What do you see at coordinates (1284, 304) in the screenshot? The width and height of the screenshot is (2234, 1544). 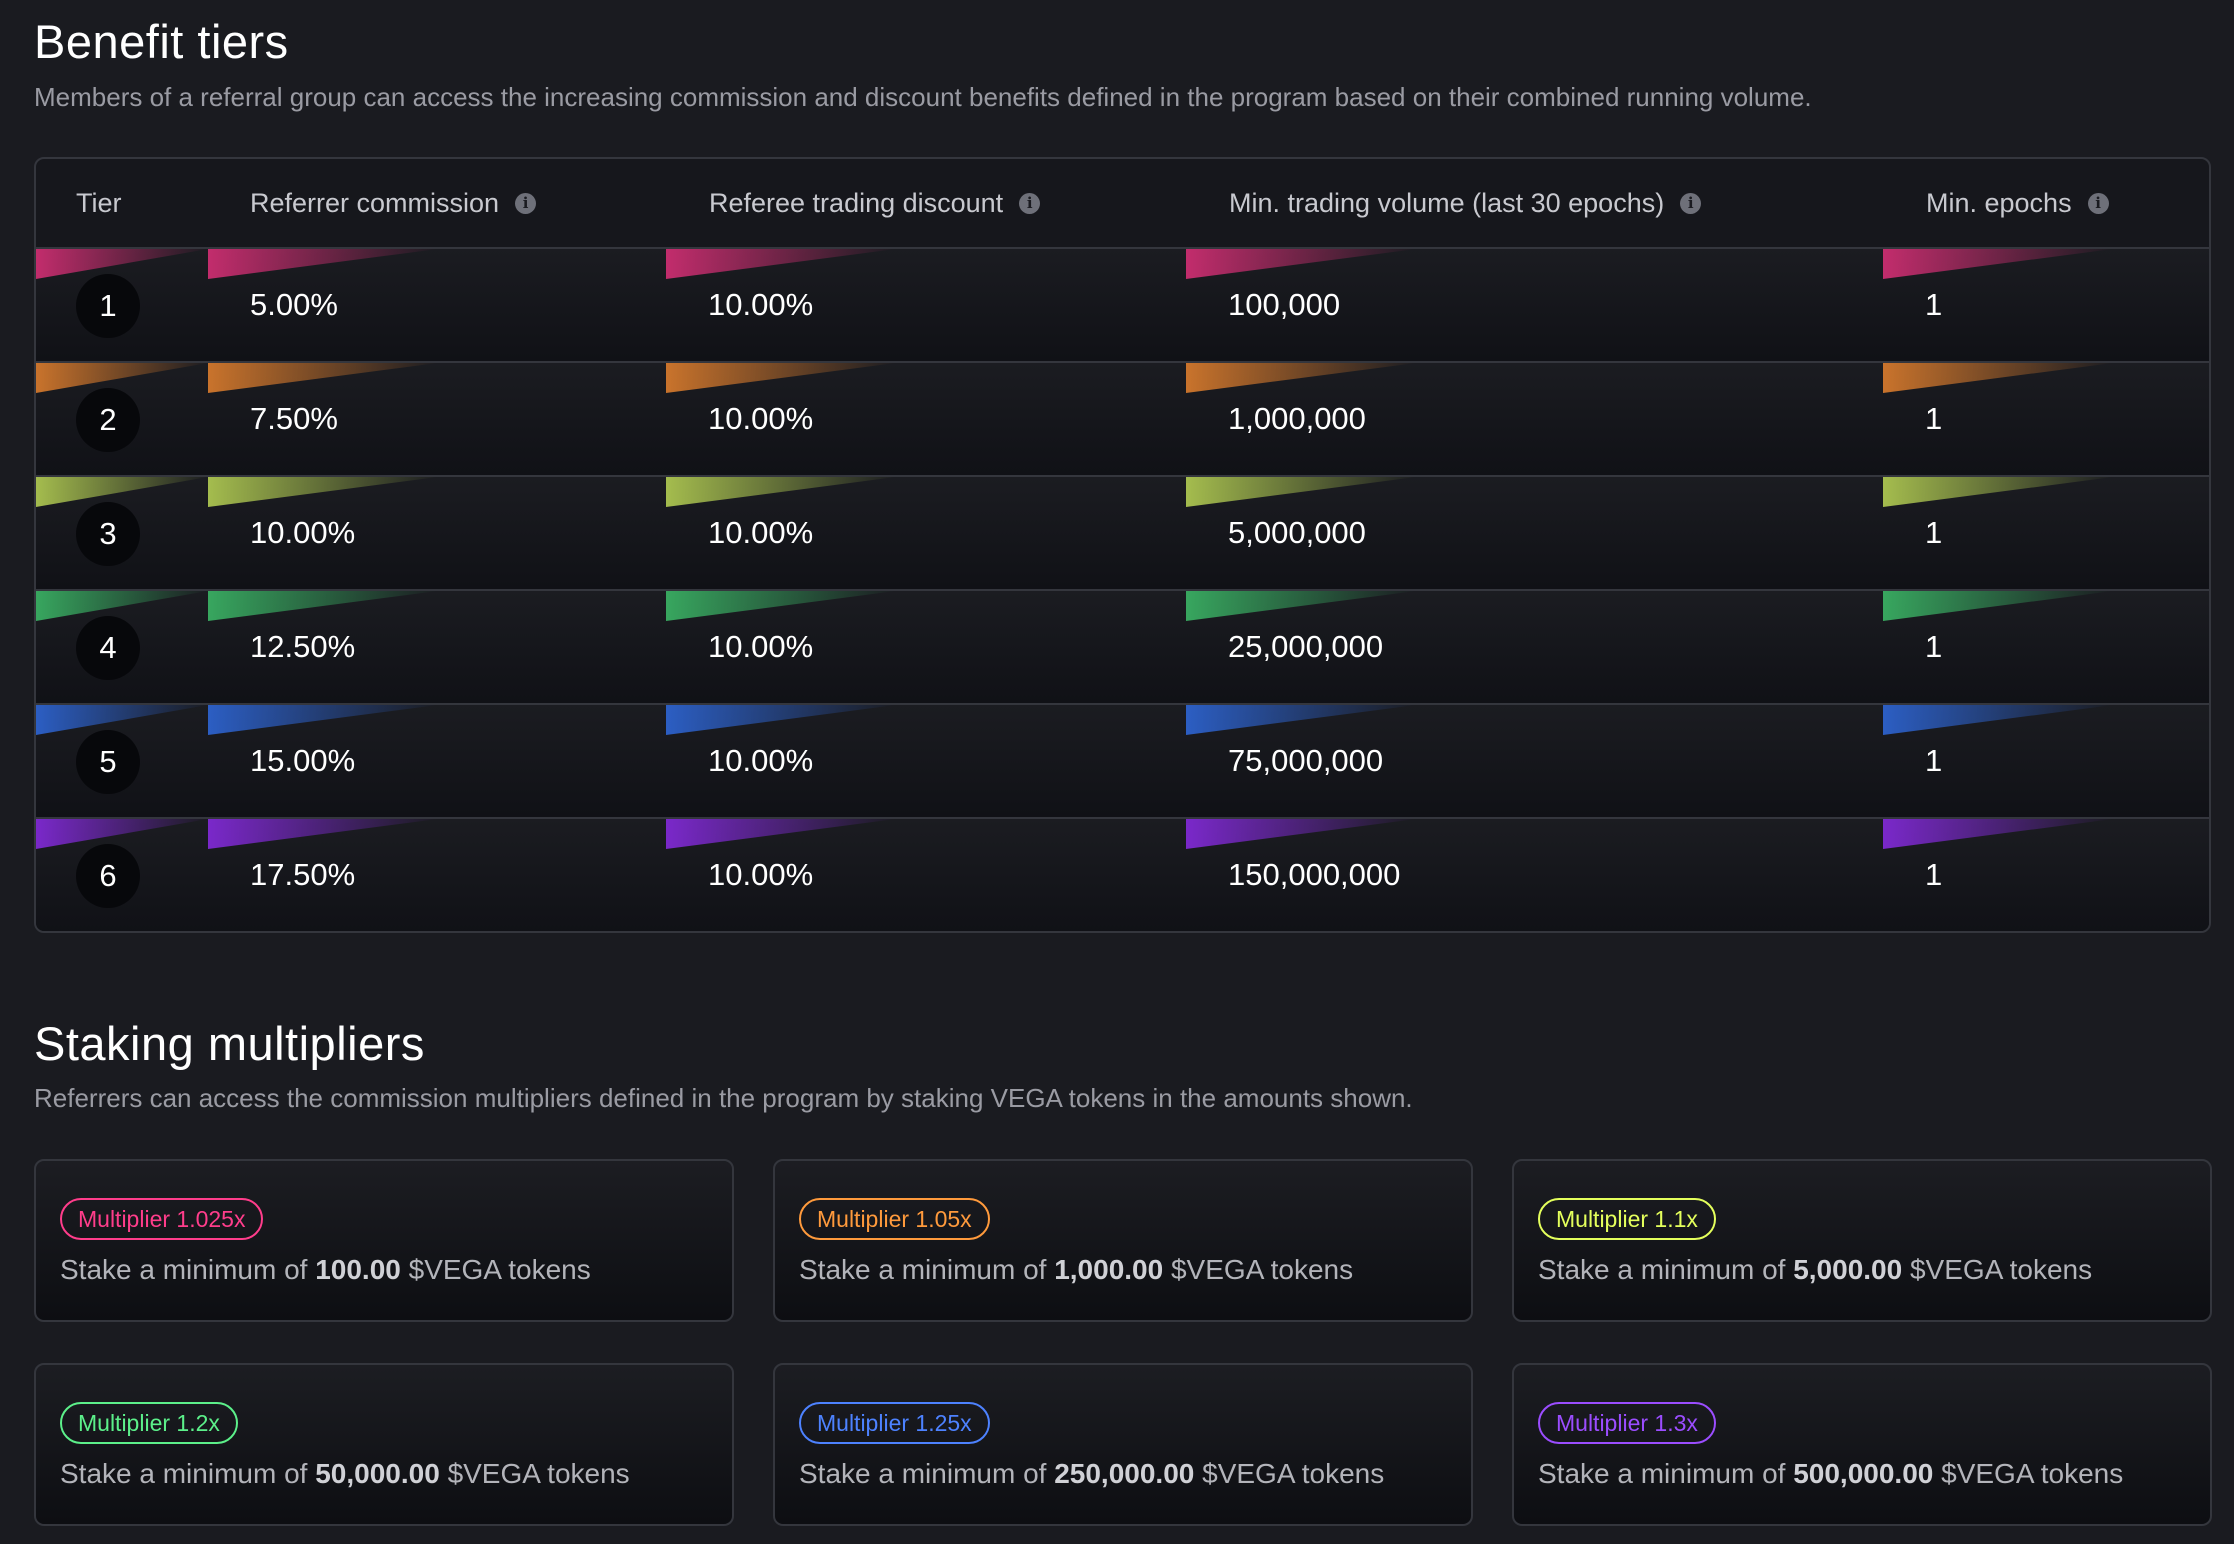 I see `volume-value: 100,000` at bounding box center [1284, 304].